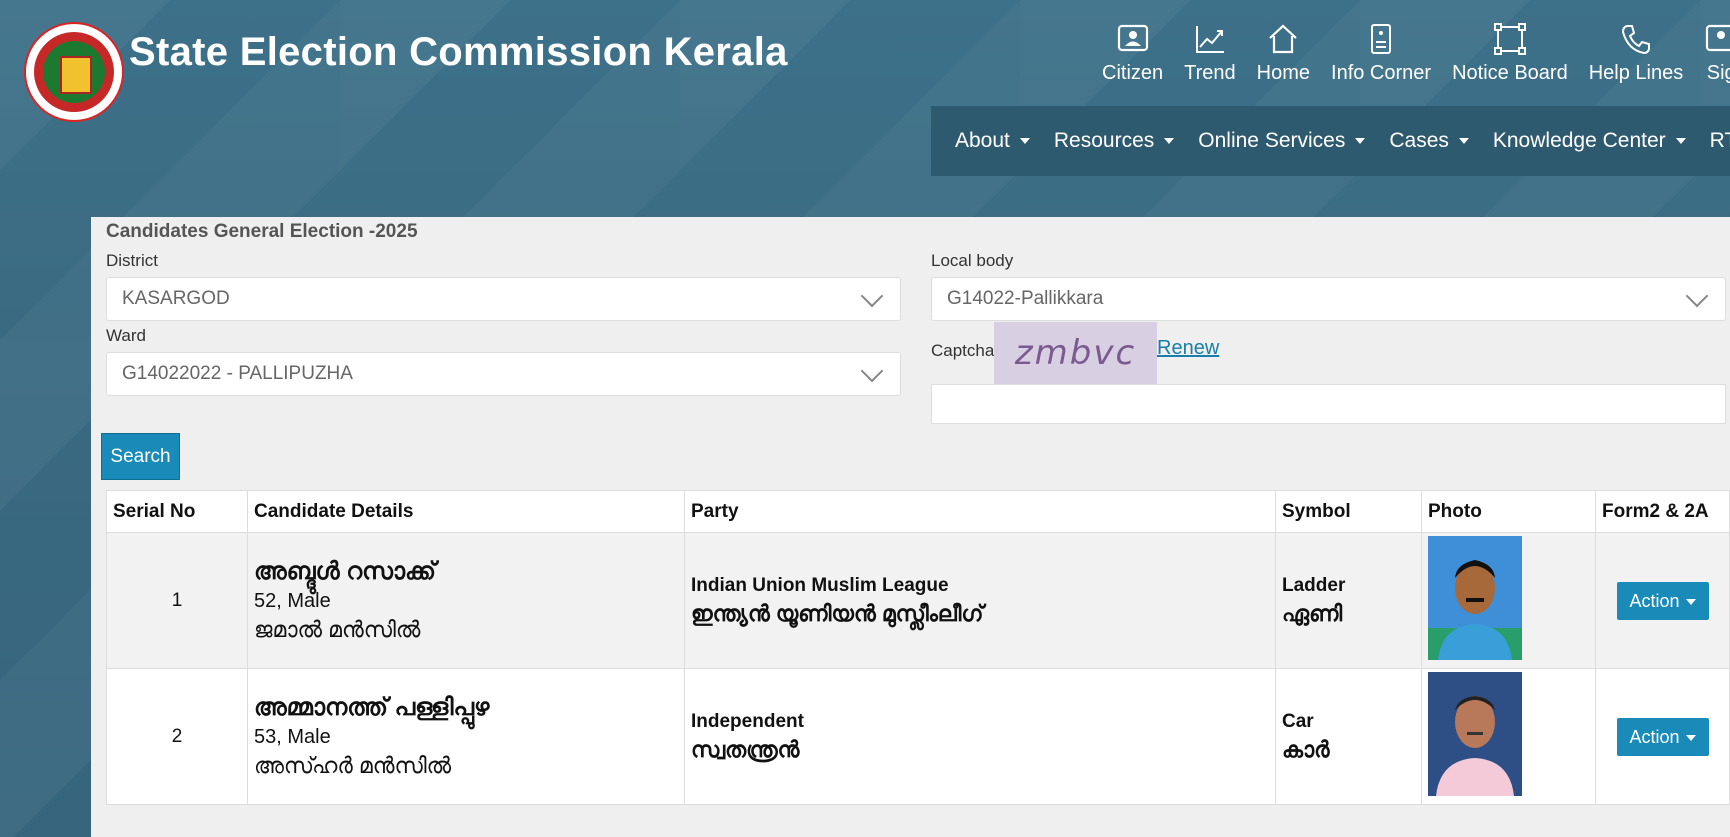  I want to click on district-value: KASARGOD, so click(176, 298).